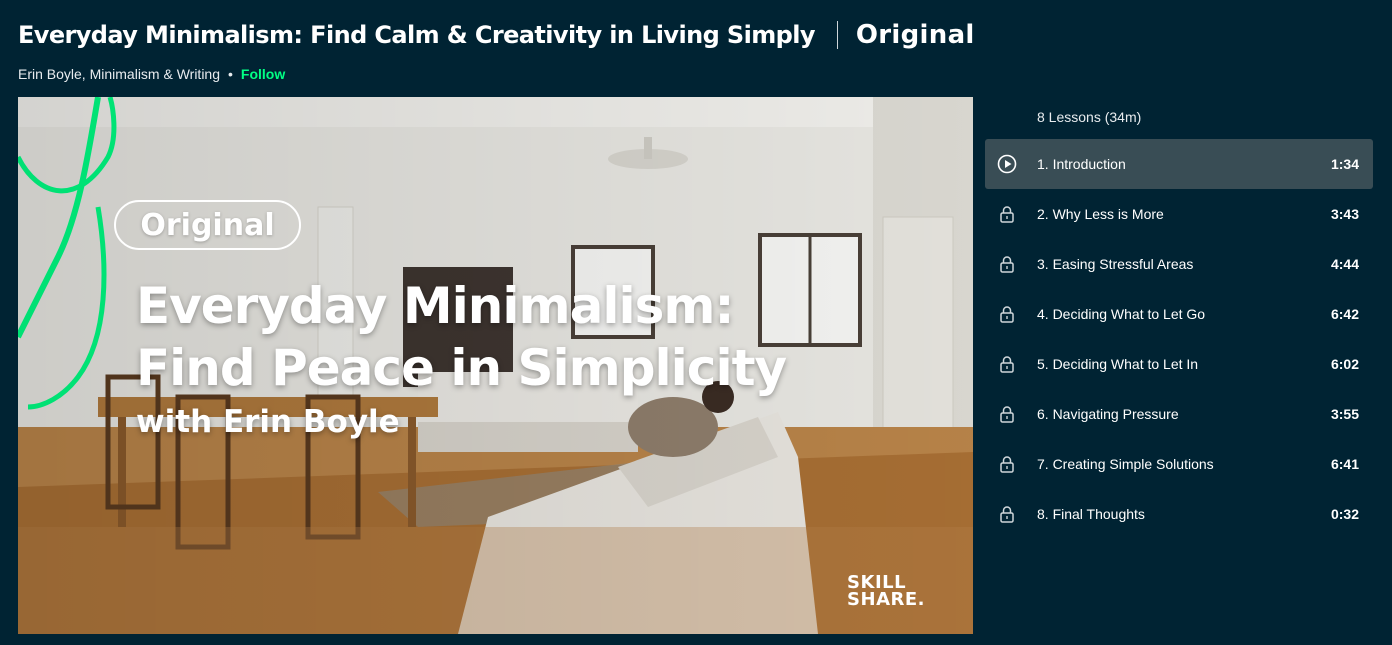  Describe the element at coordinates (1344, 314) in the screenshot. I see `lesson-duration: 6:42` at that location.